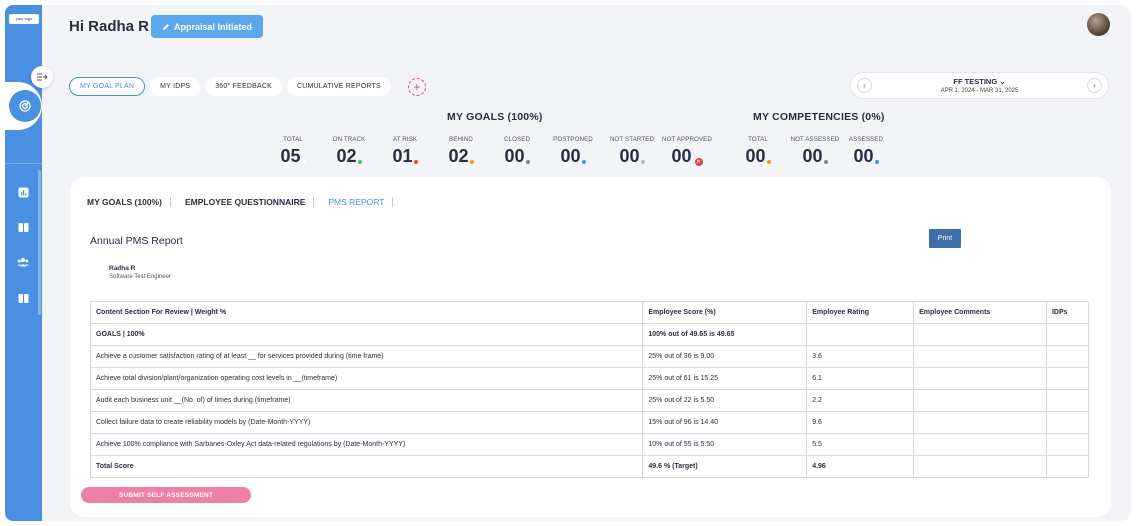 This screenshot has height=526, width=1136. What do you see at coordinates (109, 26) in the screenshot?
I see `greeting: Hi Radha R` at bounding box center [109, 26].